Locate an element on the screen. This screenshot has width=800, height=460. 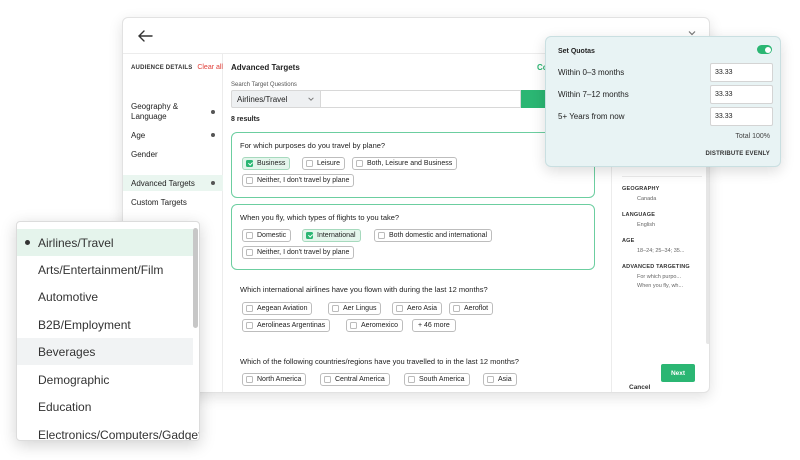
option-label: Aer Lingus is located at coordinates (360, 308).